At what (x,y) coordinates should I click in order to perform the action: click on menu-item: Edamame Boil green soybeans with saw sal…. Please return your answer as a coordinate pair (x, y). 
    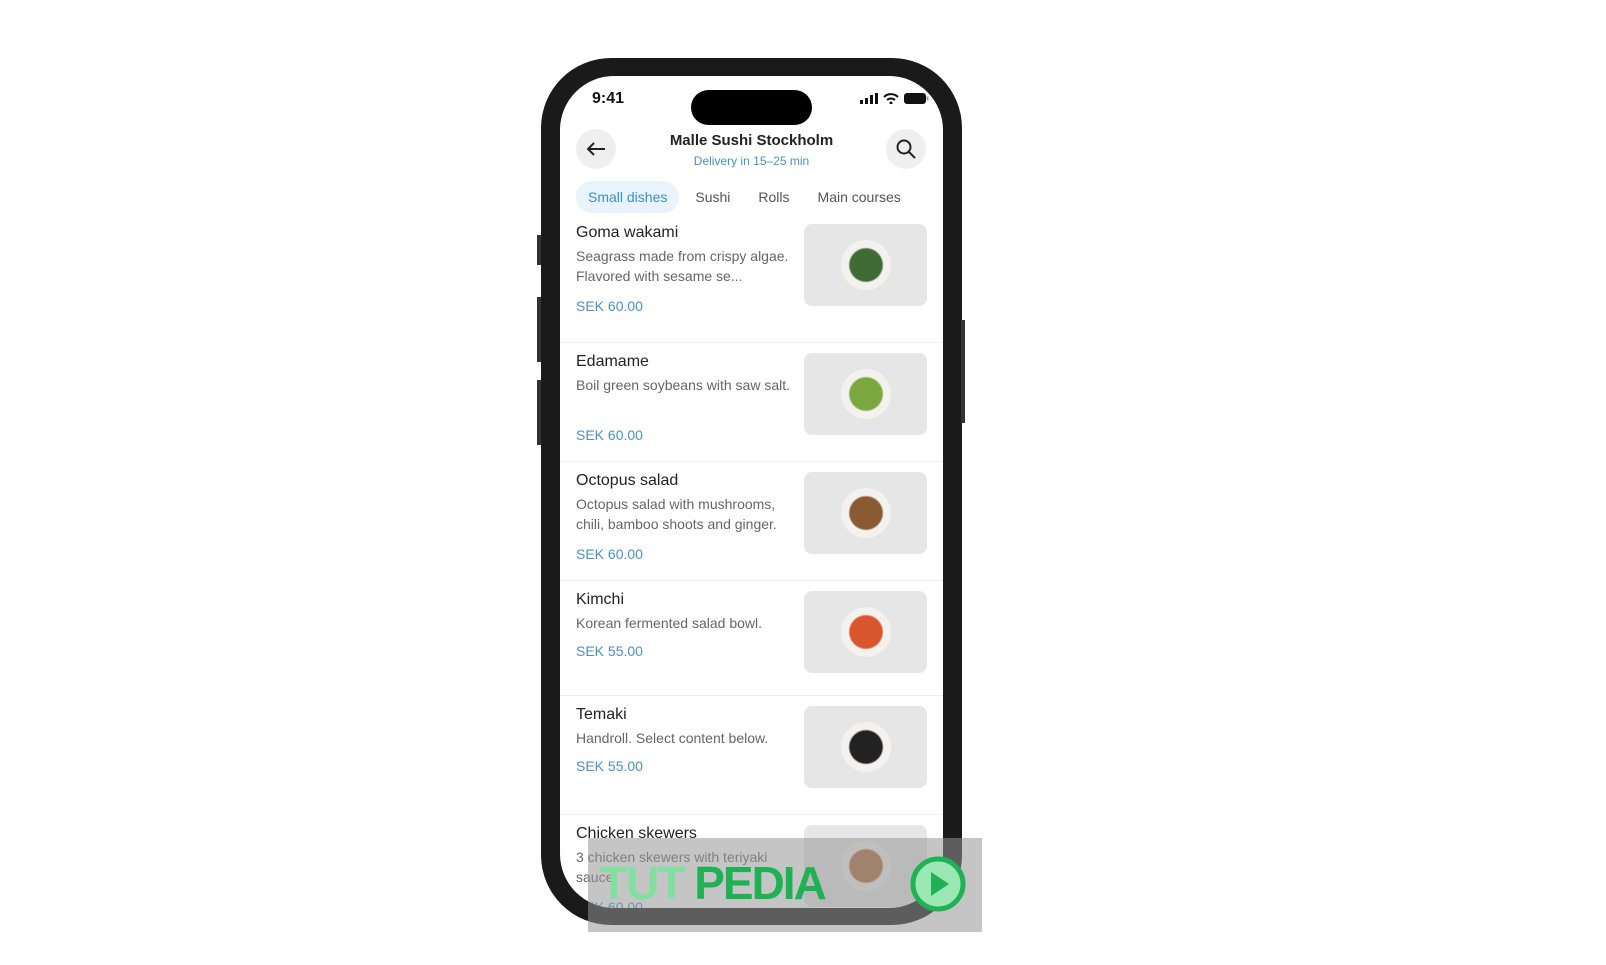
    Looking at the image, I should click on (751, 402).